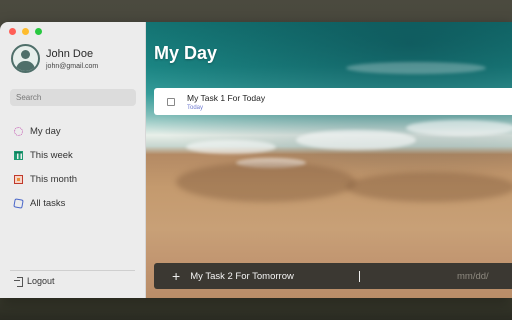 The height and width of the screenshot is (320, 512). I want to click on sidebar-item-this-week: This week, so click(45, 155).